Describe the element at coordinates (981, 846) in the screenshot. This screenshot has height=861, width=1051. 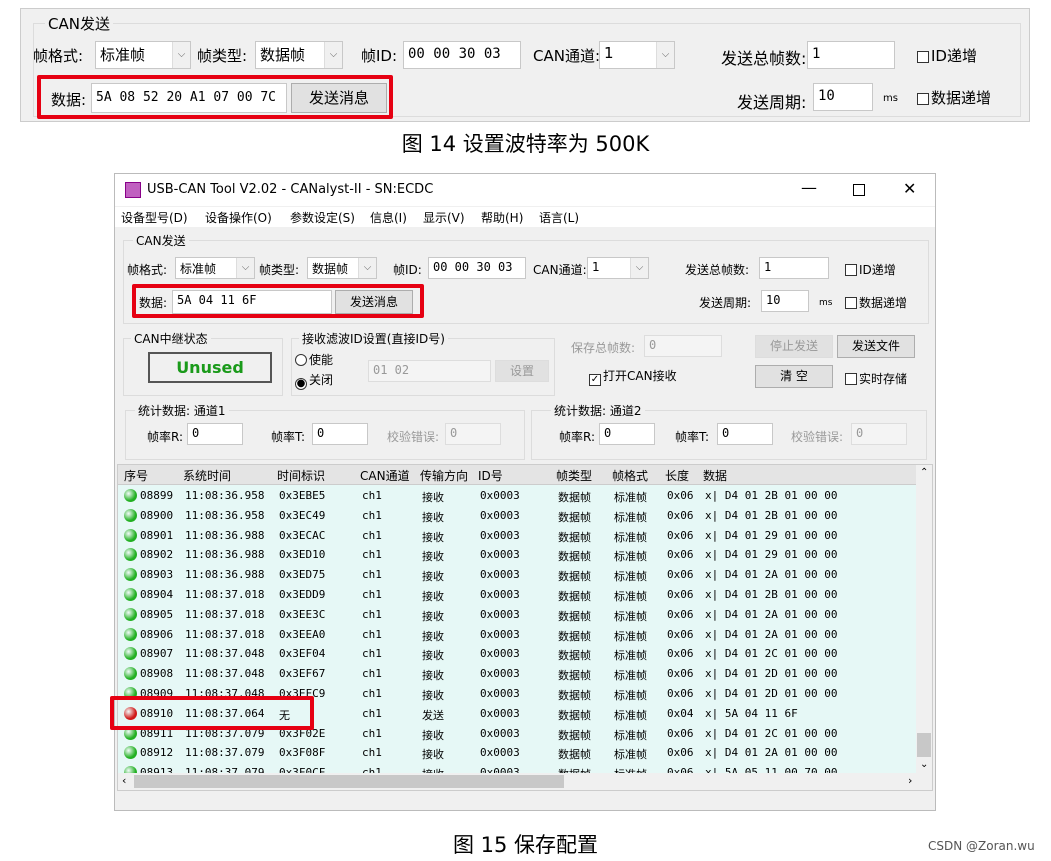
I see `watermark: CSDN @Zoran.wu` at that location.